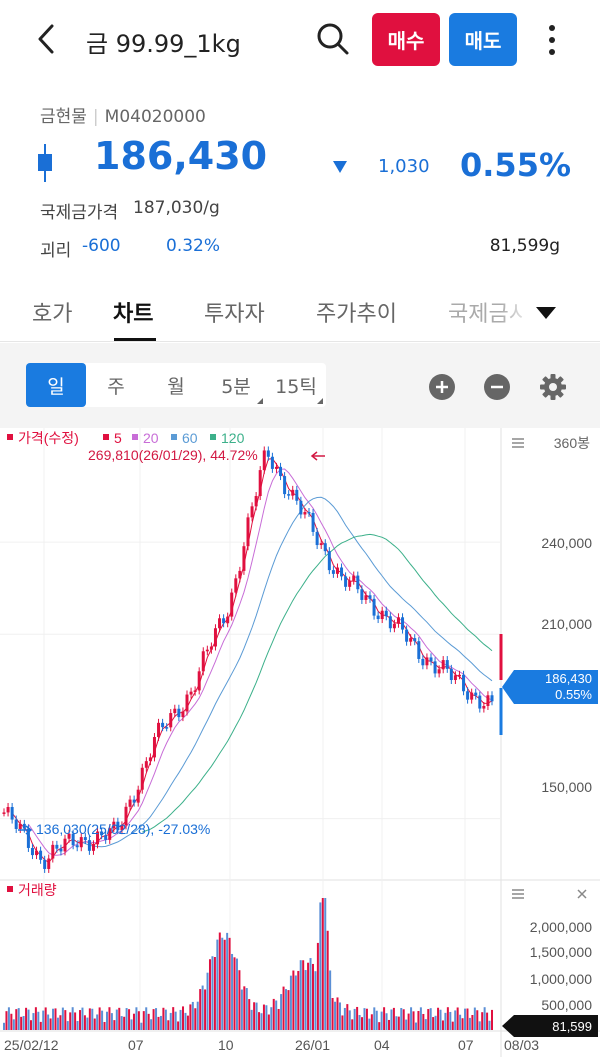  Describe the element at coordinates (333, 39) in the screenshot. I see `search-icon` at that location.